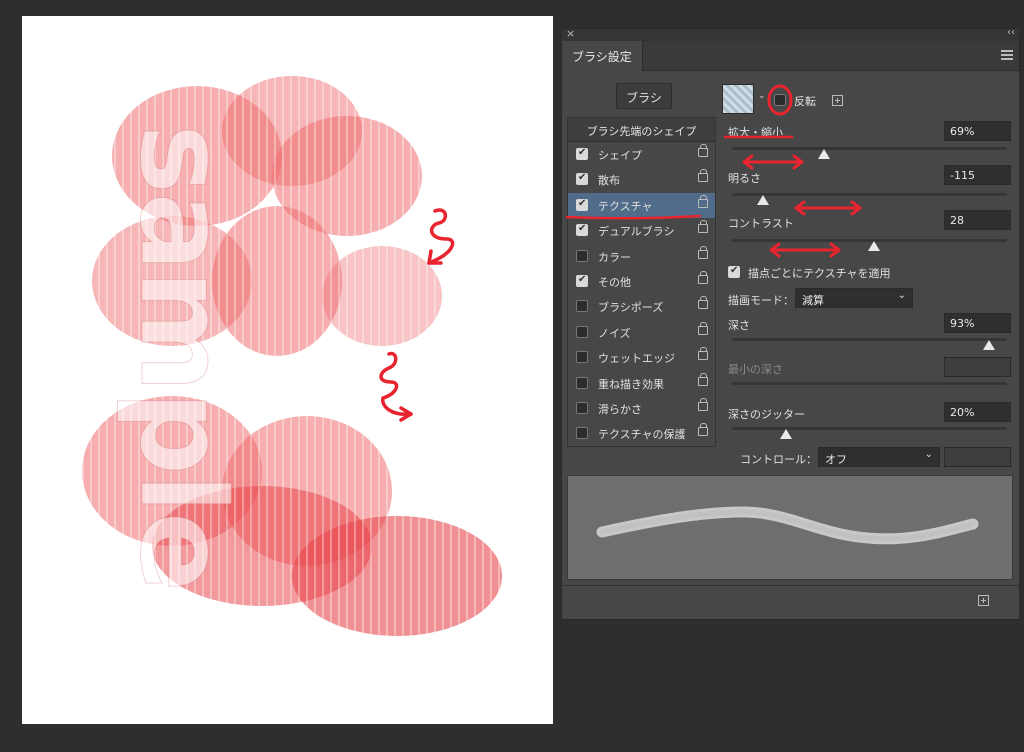 The height and width of the screenshot is (752, 1024). Describe the element at coordinates (836, 459) in the screenshot. I see `control-select-value: オフ` at that location.